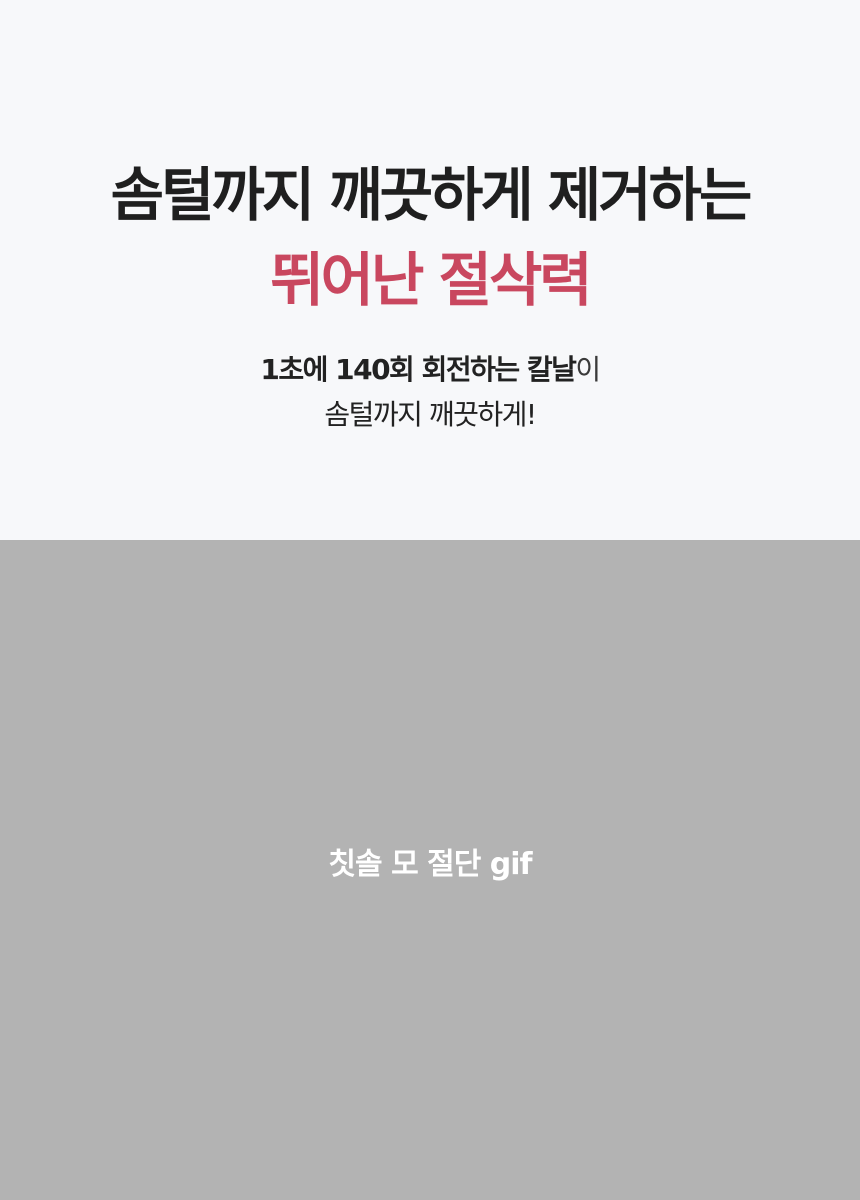  What do you see at coordinates (418, 369) in the screenshot?
I see `subheading-bold-text: 1초에 140회 회전하는 칼날` at bounding box center [418, 369].